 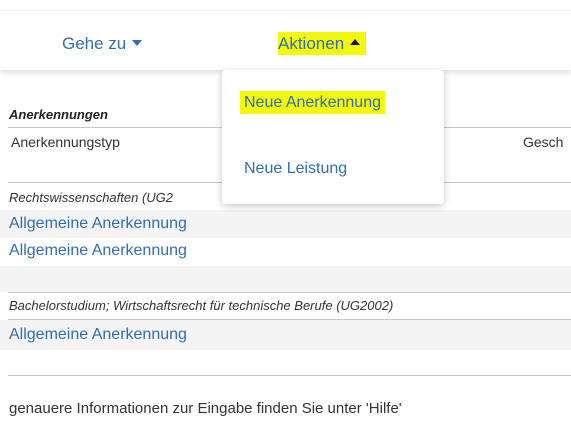 I want to click on gehe-zu-label: Gehe zu, so click(x=94, y=43).